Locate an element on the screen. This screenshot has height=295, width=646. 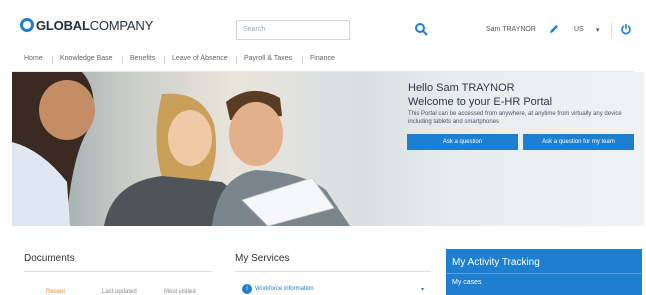
company-logo: GLOBALCOMPANY is located at coordinates (86, 25).